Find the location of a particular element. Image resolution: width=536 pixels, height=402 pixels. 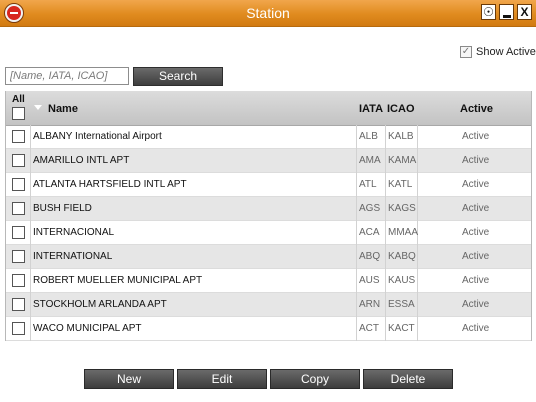

column-header-iata: IATA is located at coordinates (371, 109).